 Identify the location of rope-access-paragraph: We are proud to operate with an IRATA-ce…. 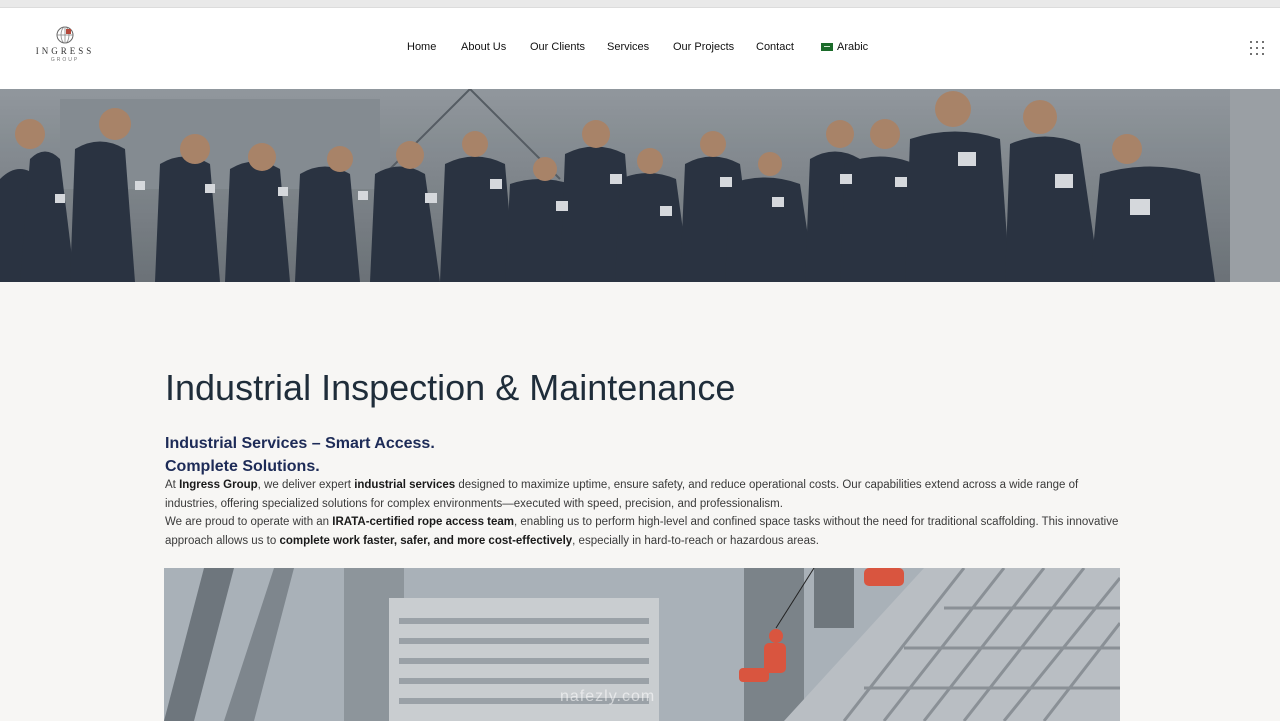
(642, 531).